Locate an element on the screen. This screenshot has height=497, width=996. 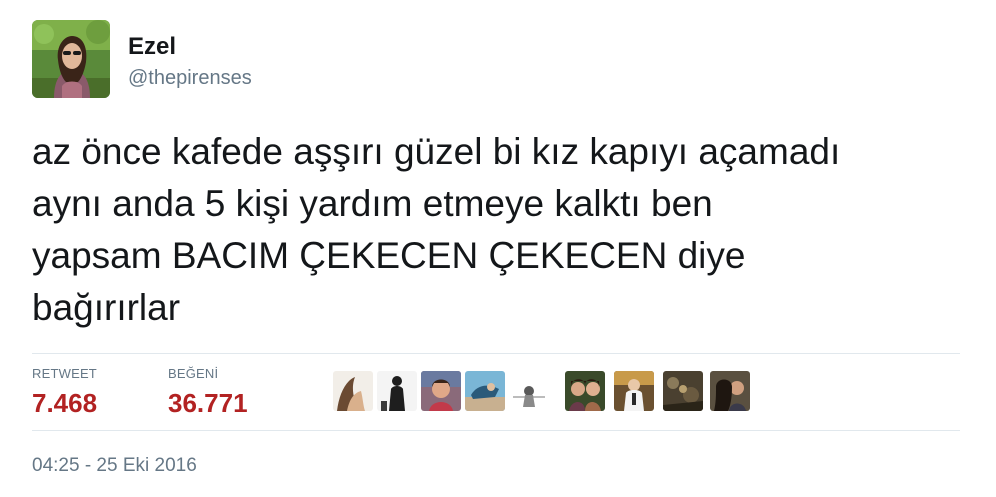
profile-avatar is located at coordinates (71, 59).